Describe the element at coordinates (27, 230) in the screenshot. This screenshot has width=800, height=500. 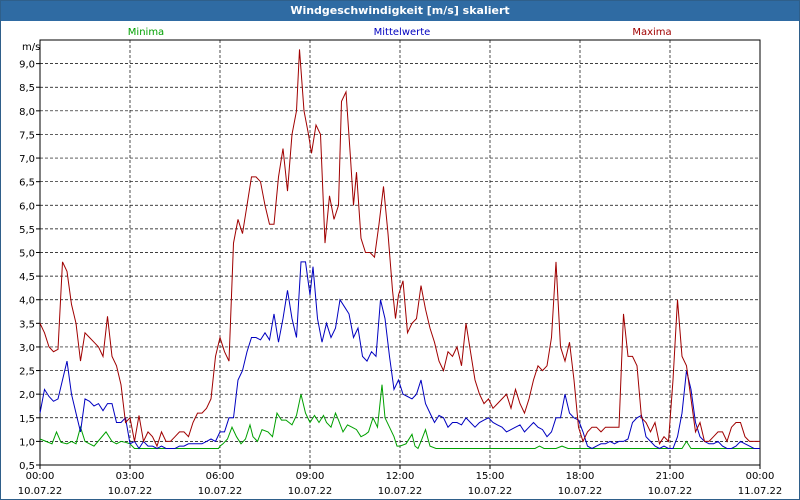
I see `y-tick-label: 5,5` at that location.